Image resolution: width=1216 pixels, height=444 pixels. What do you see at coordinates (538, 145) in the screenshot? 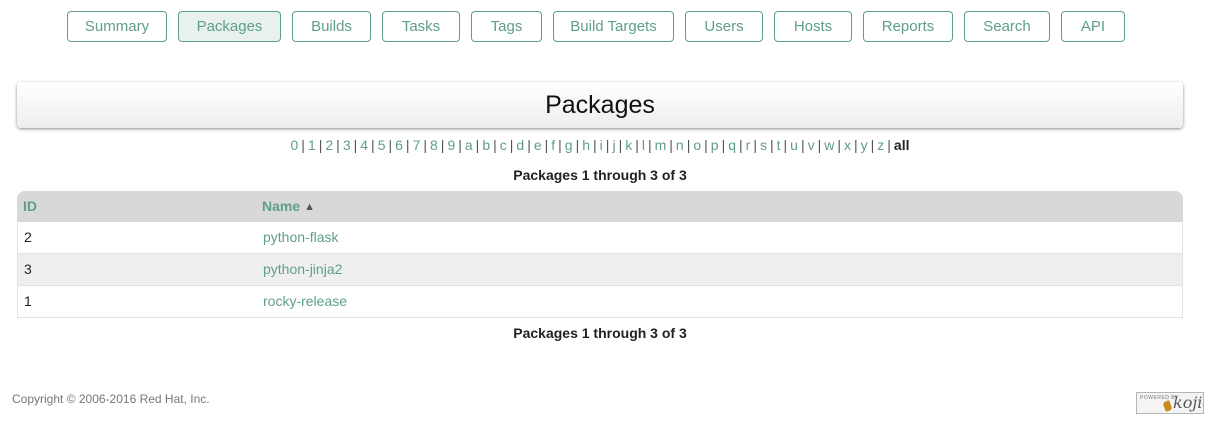
I see `letter-filter-e: e` at bounding box center [538, 145].